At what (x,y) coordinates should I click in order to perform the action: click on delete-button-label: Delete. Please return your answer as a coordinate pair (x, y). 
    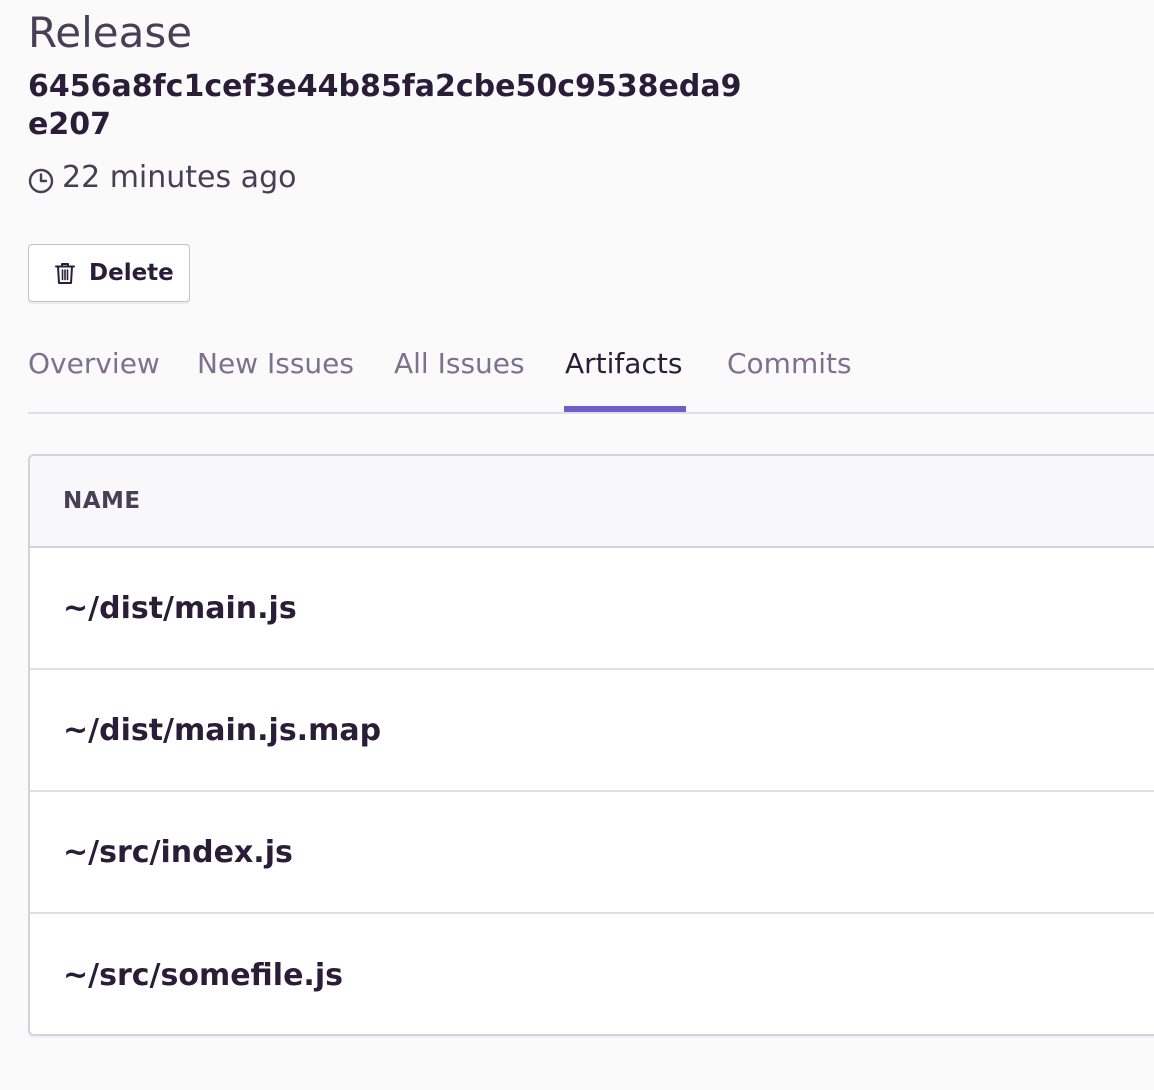
    Looking at the image, I should click on (131, 273).